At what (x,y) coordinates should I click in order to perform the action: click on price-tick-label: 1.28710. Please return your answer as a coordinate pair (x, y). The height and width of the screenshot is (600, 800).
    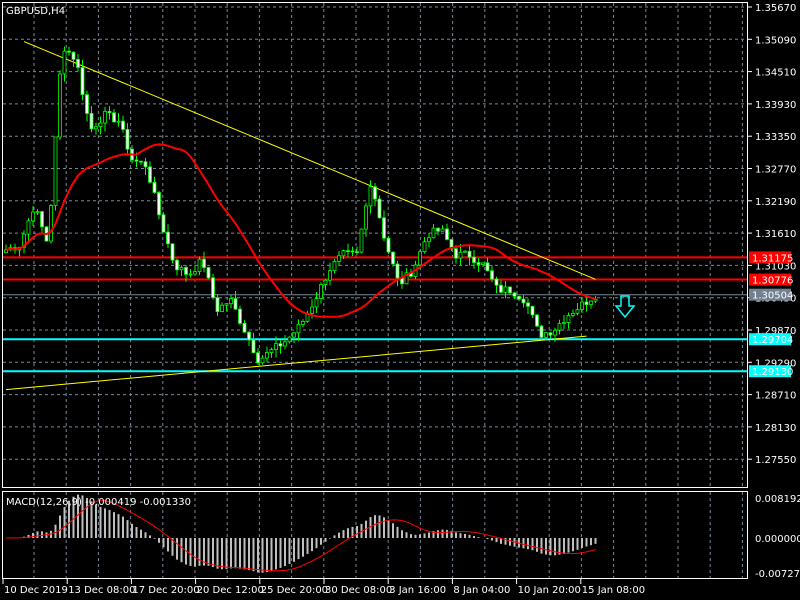
    Looking at the image, I should click on (775, 396).